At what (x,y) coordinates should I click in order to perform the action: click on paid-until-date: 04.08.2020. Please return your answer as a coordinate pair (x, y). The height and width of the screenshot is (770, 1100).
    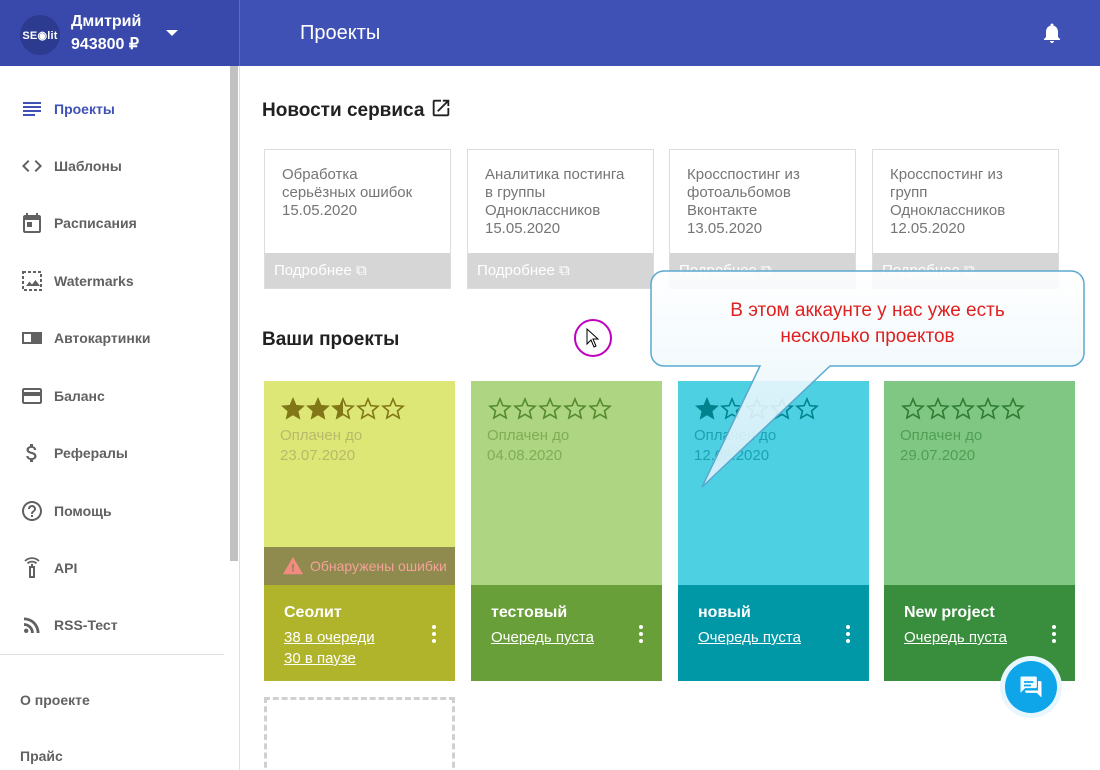
    Looking at the image, I should click on (525, 455).